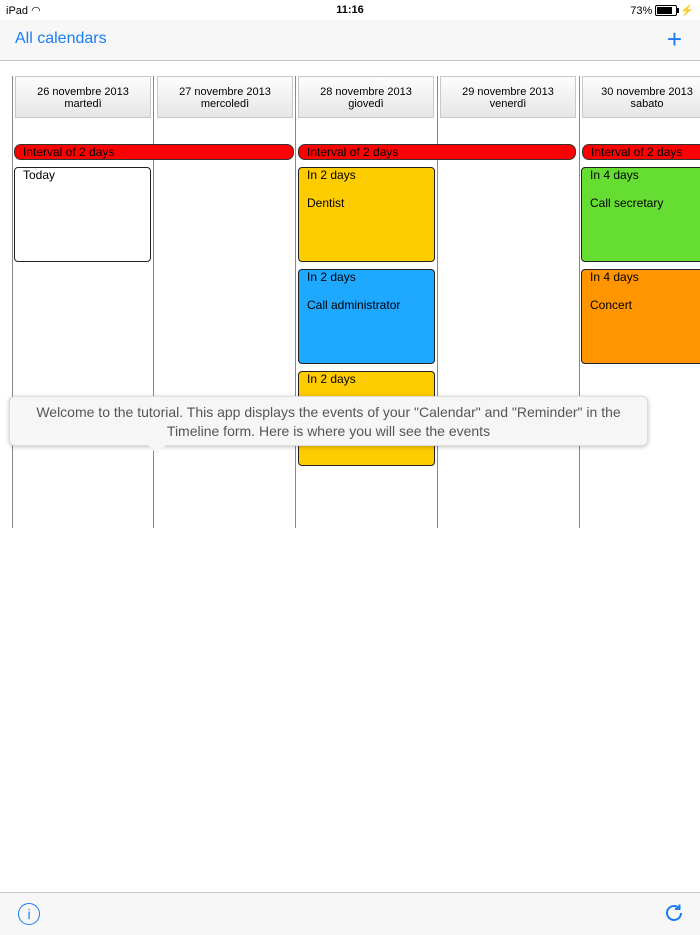 The height and width of the screenshot is (935, 700). What do you see at coordinates (225, 104) in the screenshot?
I see `day-weekday: mercoledì` at bounding box center [225, 104].